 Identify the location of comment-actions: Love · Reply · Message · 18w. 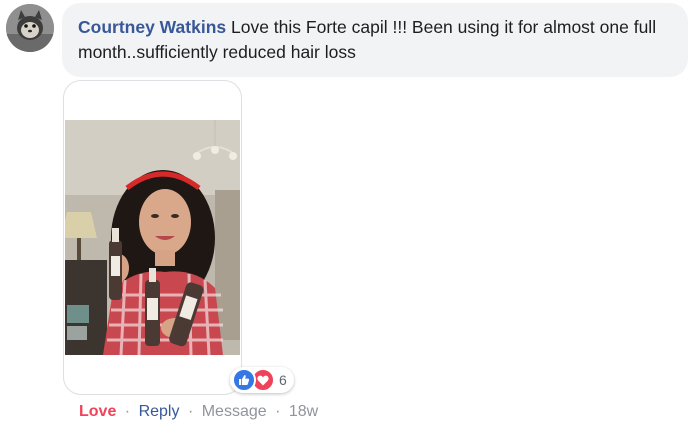
(198, 412).